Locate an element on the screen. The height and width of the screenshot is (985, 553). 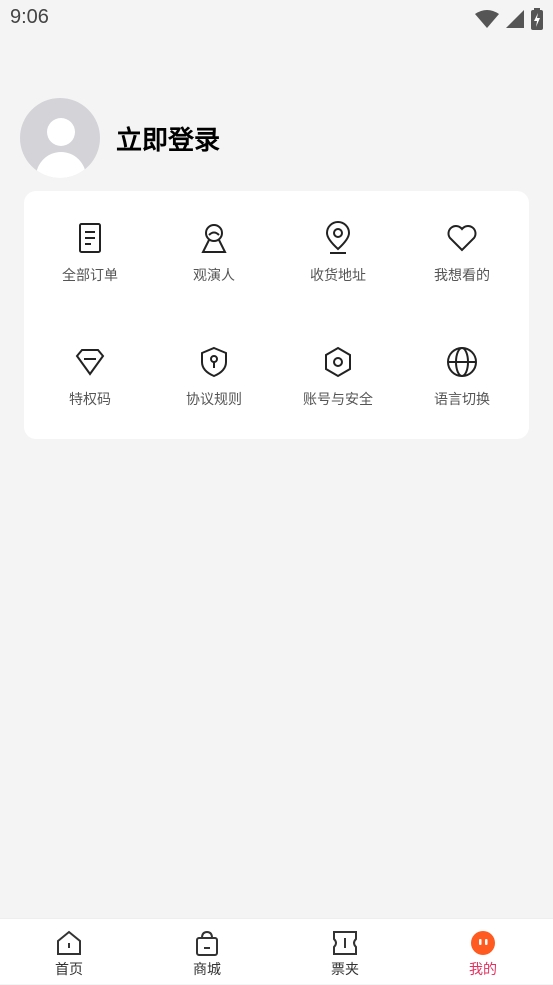
status-icons is located at coordinates (509, 19).